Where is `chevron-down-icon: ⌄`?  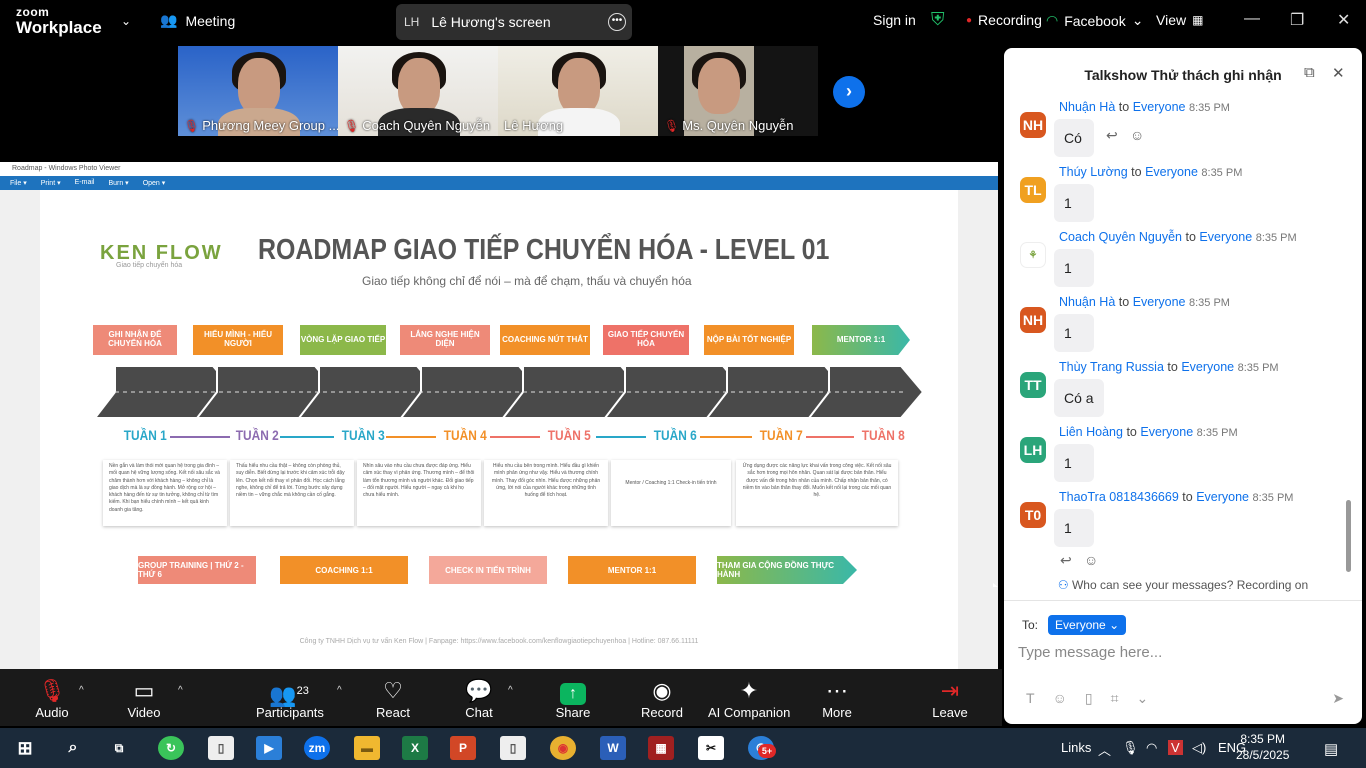 chevron-down-icon: ⌄ is located at coordinates (126, 21).